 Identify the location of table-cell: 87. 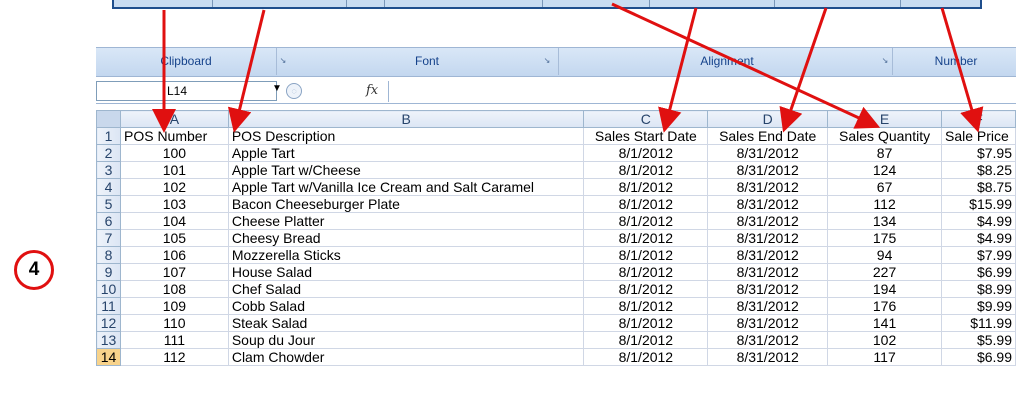
(884, 153).